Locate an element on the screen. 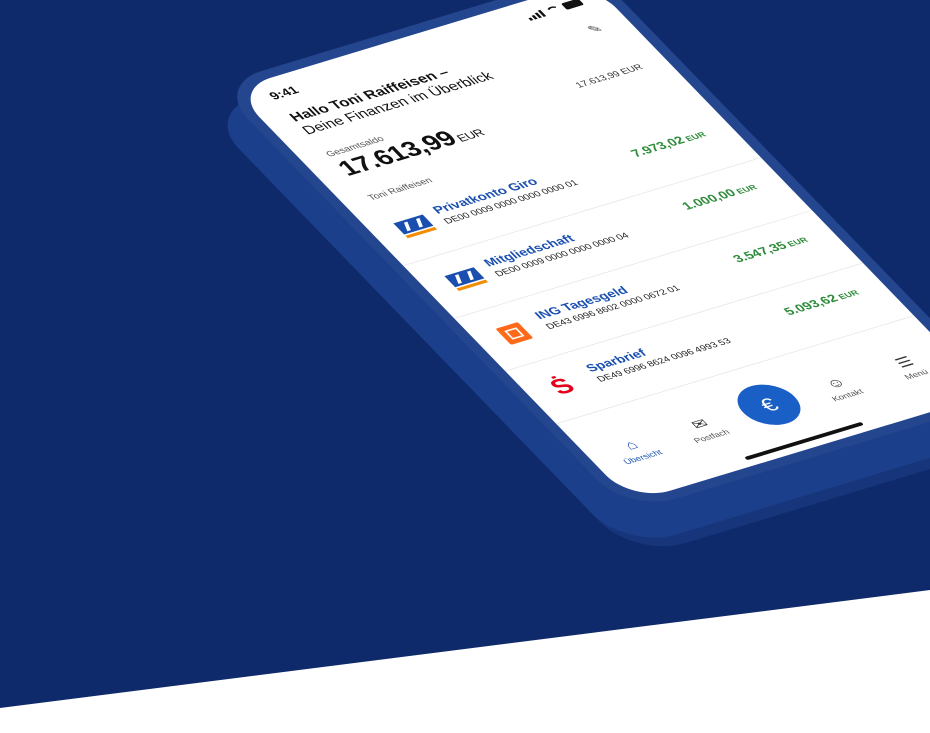 Image resolution: width=930 pixels, height=733 pixels. account-balance: 3.547,35EUR is located at coordinates (770, 249).